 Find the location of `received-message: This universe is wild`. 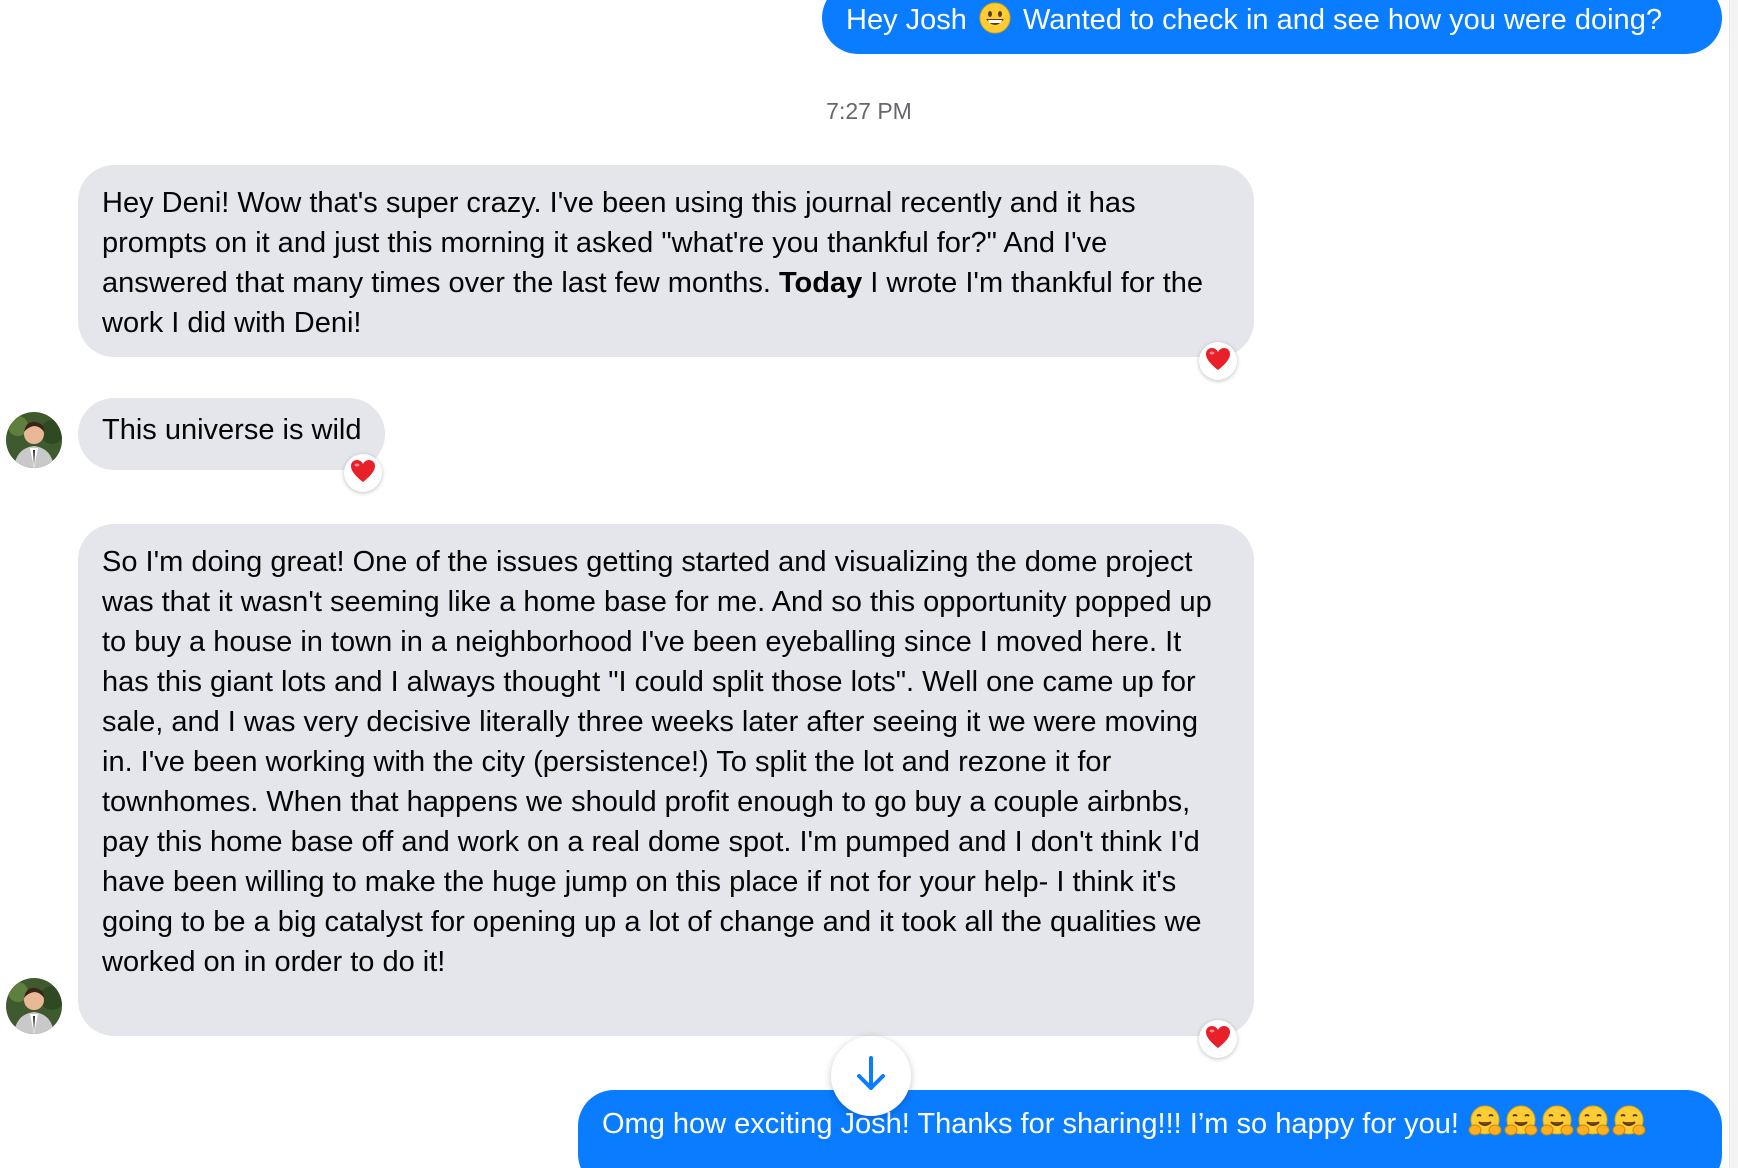

received-message: This universe is wild is located at coordinates (232, 434).